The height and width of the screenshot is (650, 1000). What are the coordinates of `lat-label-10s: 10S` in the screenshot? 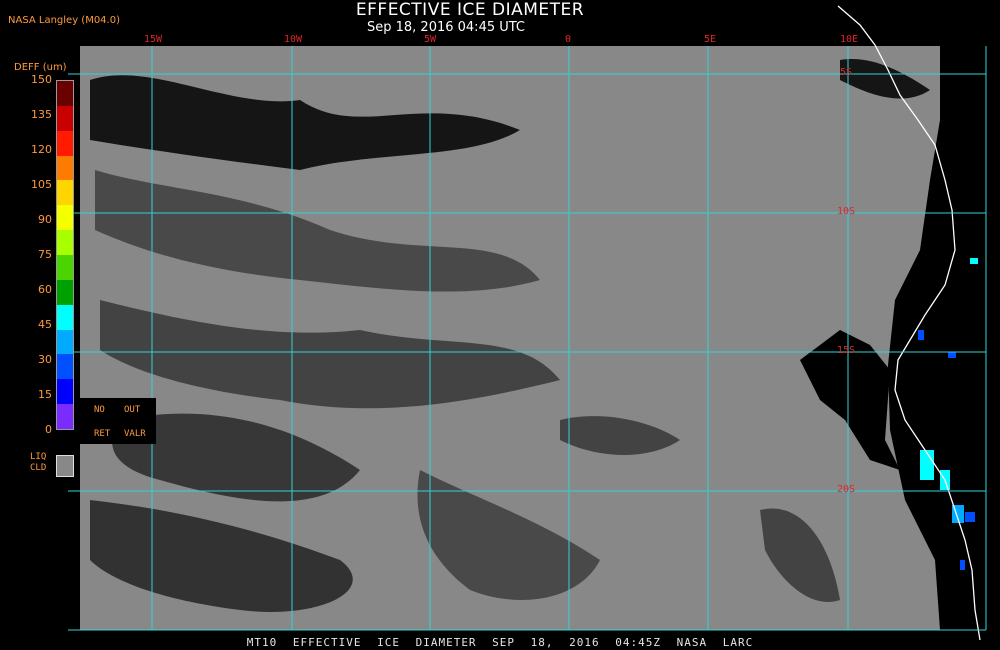 It's located at (846, 211).